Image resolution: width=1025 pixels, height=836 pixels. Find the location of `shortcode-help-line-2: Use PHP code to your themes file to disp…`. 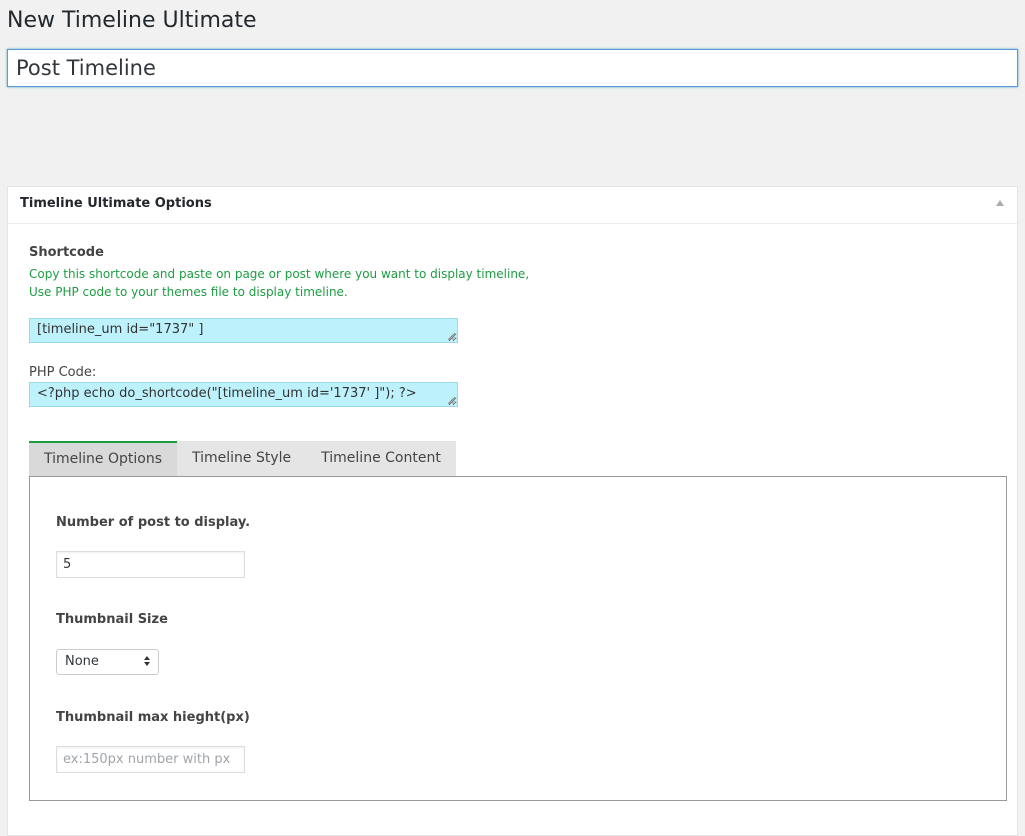

shortcode-help-line-2: Use PHP code to your themes file to disp… is located at coordinates (188, 292).